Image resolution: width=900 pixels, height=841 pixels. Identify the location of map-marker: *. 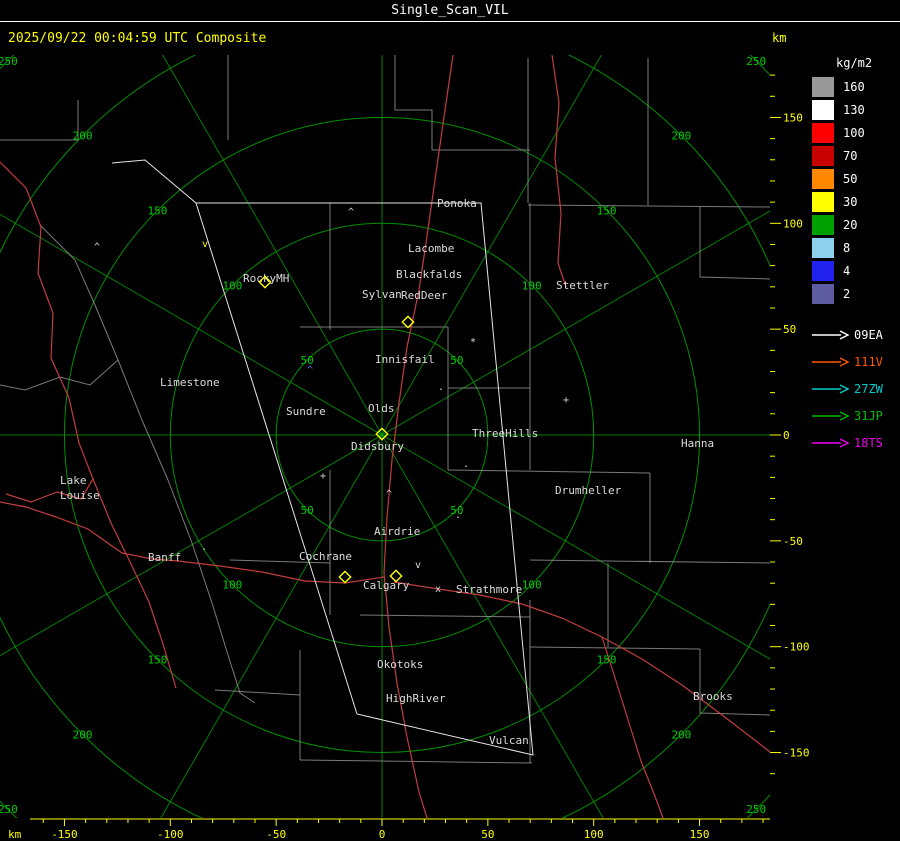
(473, 342).